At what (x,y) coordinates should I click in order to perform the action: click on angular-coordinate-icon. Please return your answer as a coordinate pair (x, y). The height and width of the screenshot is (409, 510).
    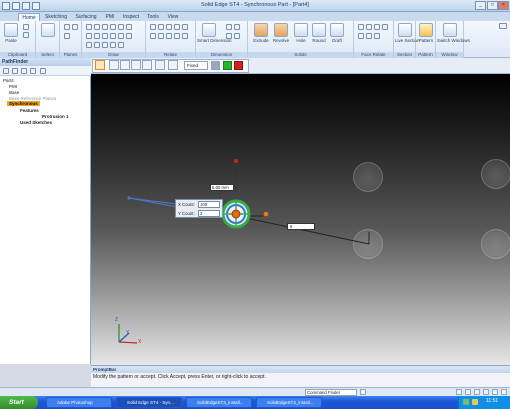
    Looking at the image, I should click on (237, 36).